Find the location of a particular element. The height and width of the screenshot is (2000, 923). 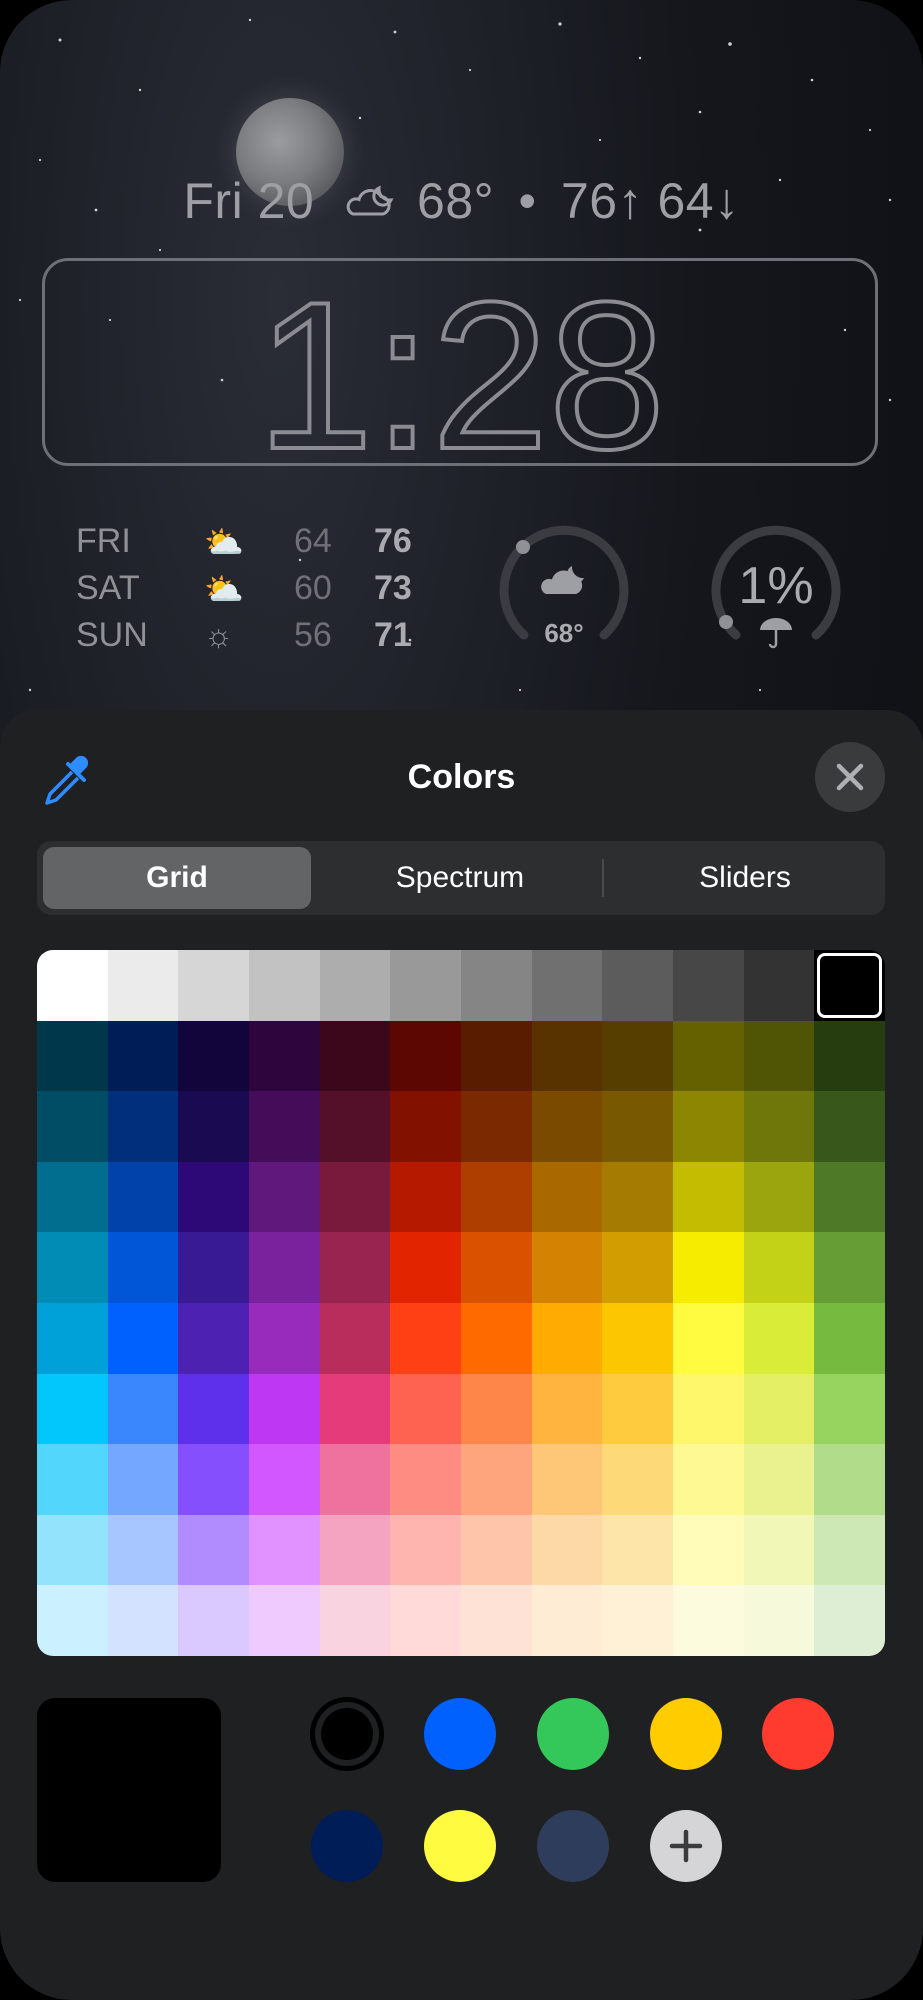

black-swatch is located at coordinates (347, 1734).